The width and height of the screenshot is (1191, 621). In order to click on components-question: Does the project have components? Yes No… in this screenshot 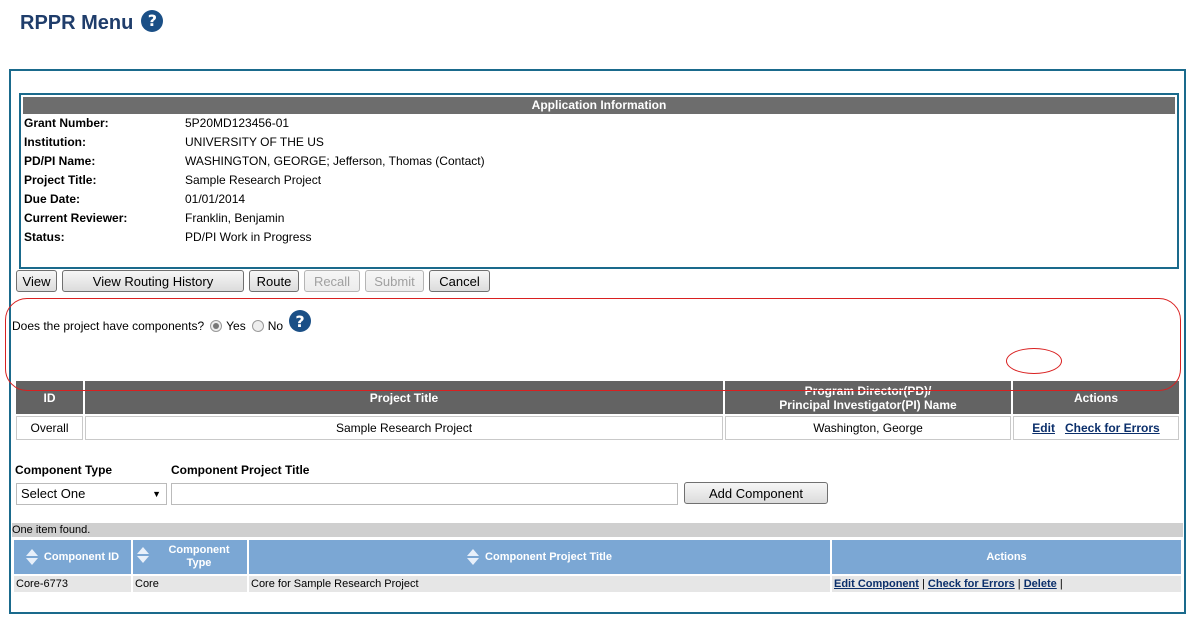, I will do `click(162, 321)`.